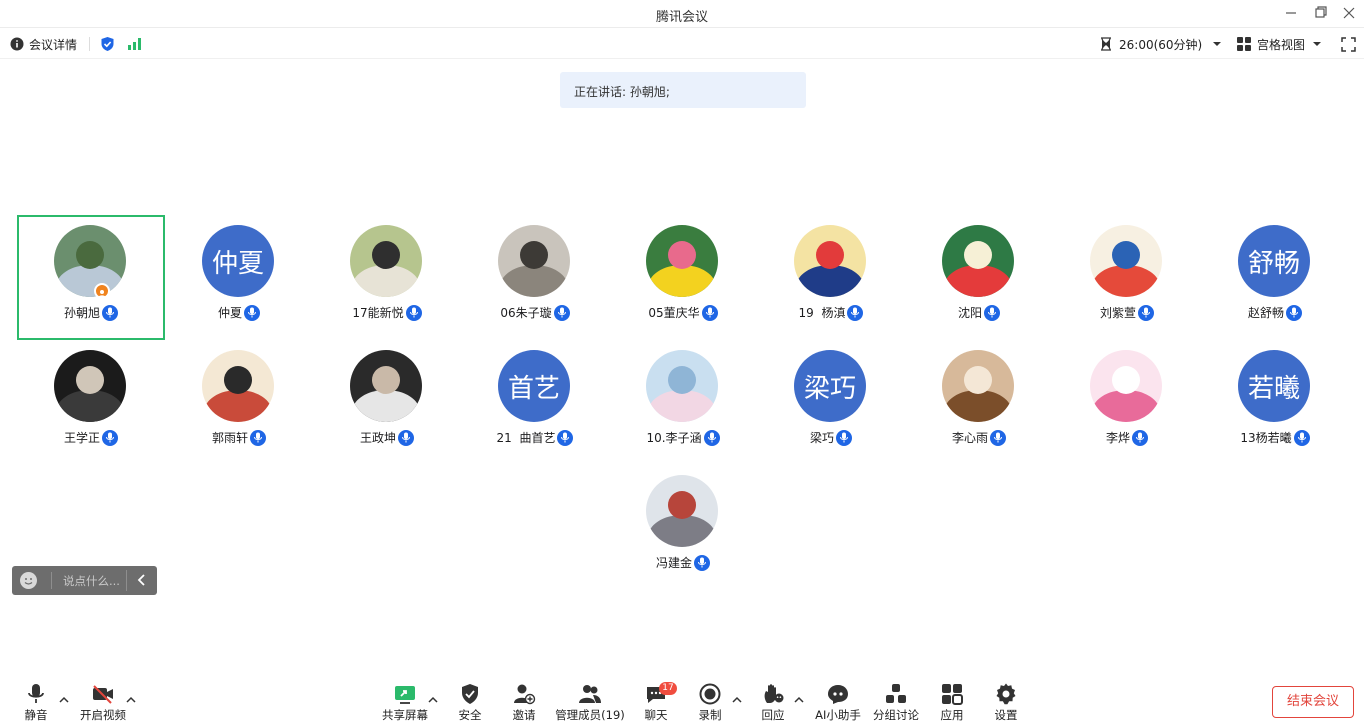 This screenshot has width=1364, height=728. I want to click on participant-name-row: 冯建金, so click(683, 562).